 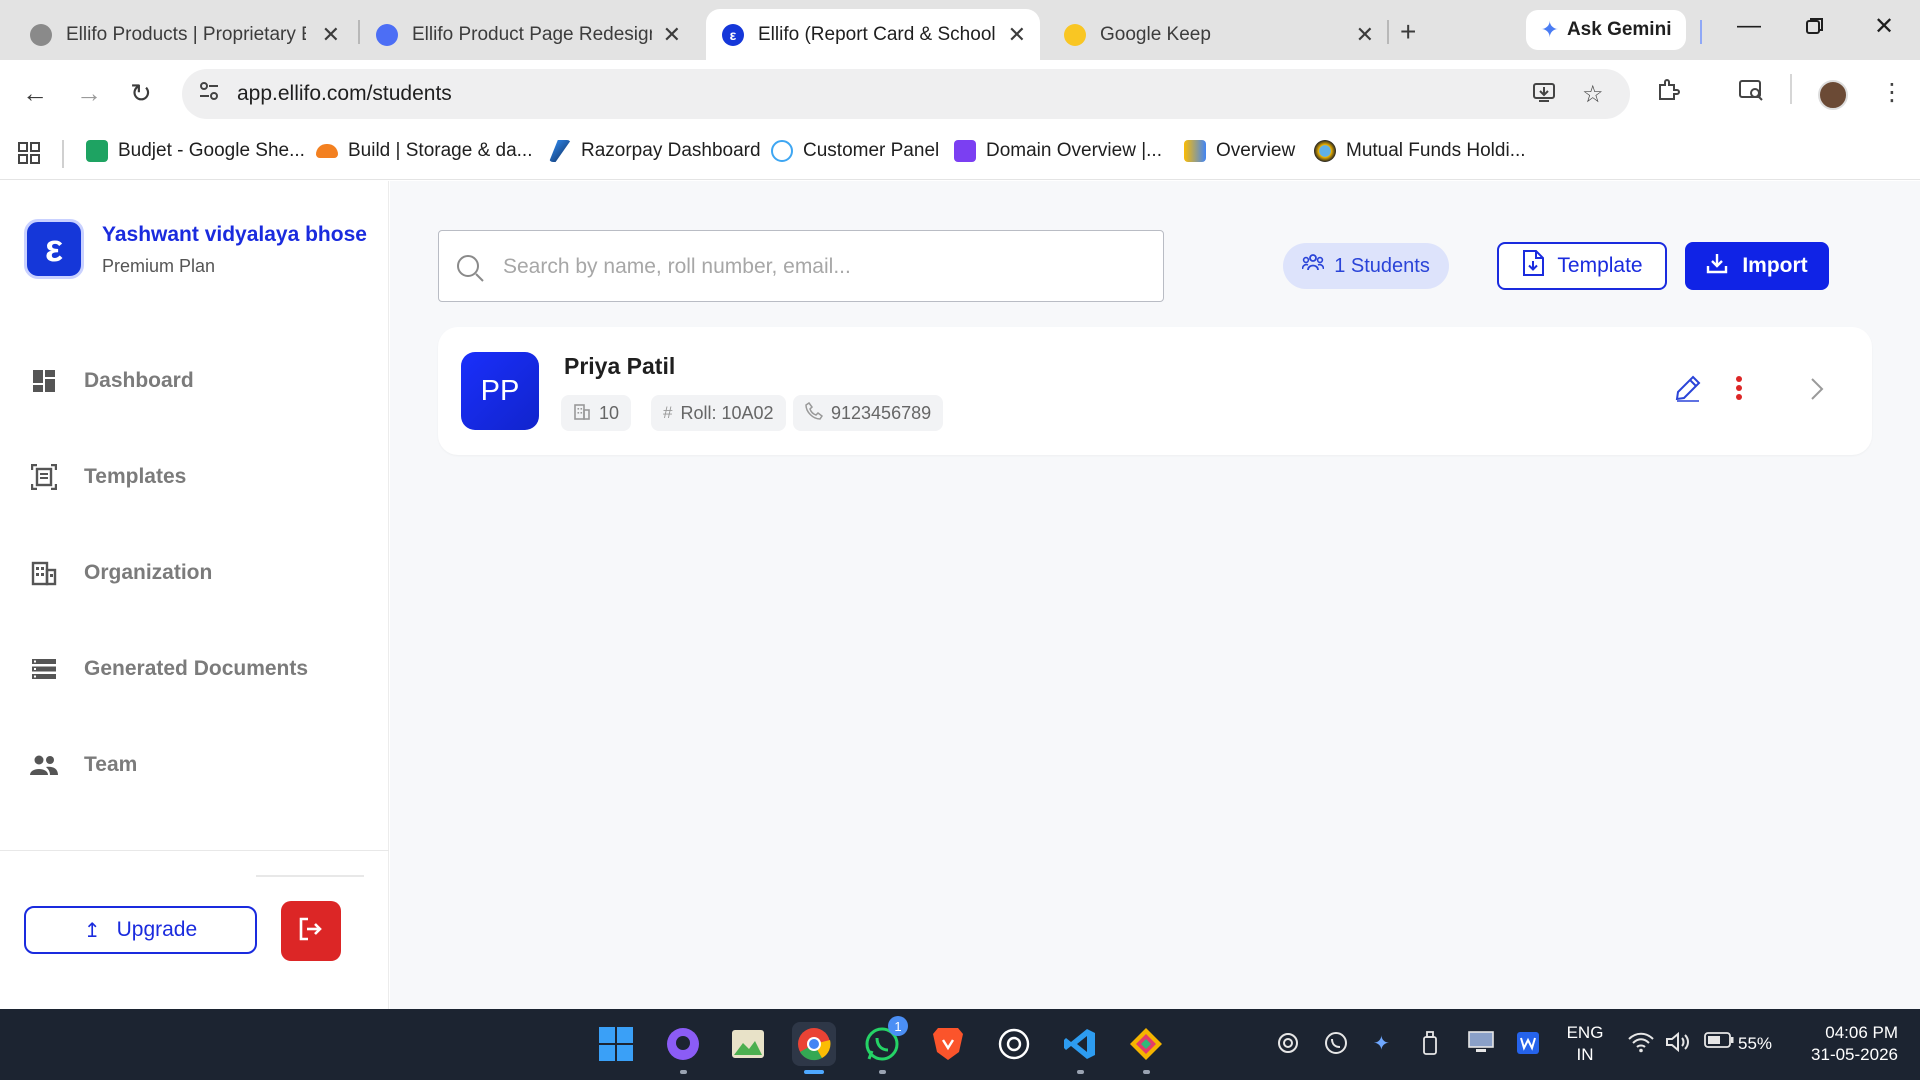 I want to click on sheets-icon, so click(x=97, y=151).